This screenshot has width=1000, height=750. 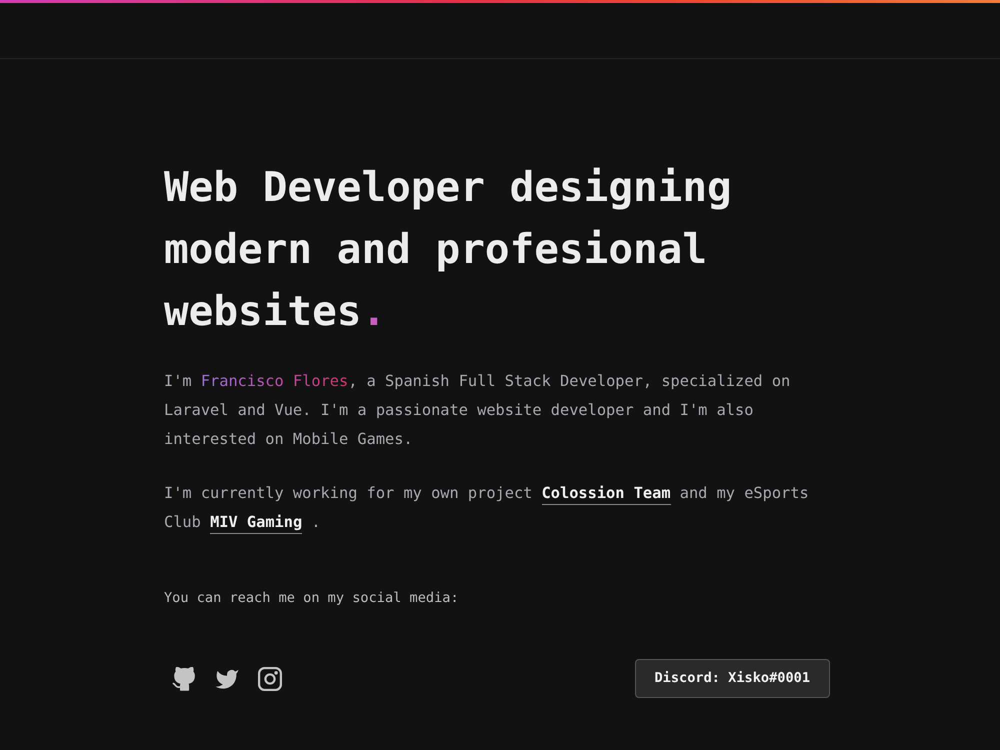 I want to click on intro-paragraph: I'm currently working for my own project Colossion Team and my eSports Club MIV Gaming ., so click(x=497, y=508).